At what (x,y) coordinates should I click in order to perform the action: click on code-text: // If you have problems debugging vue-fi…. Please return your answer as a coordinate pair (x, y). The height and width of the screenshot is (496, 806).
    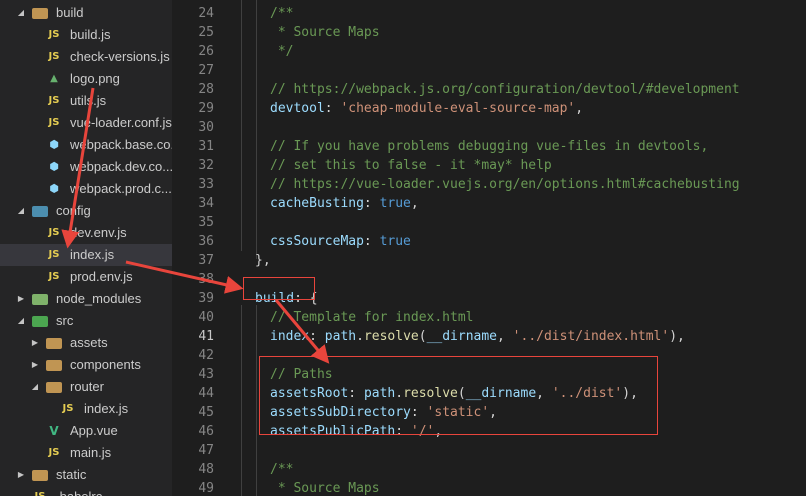
    Looking at the image, I should click on (489, 146).